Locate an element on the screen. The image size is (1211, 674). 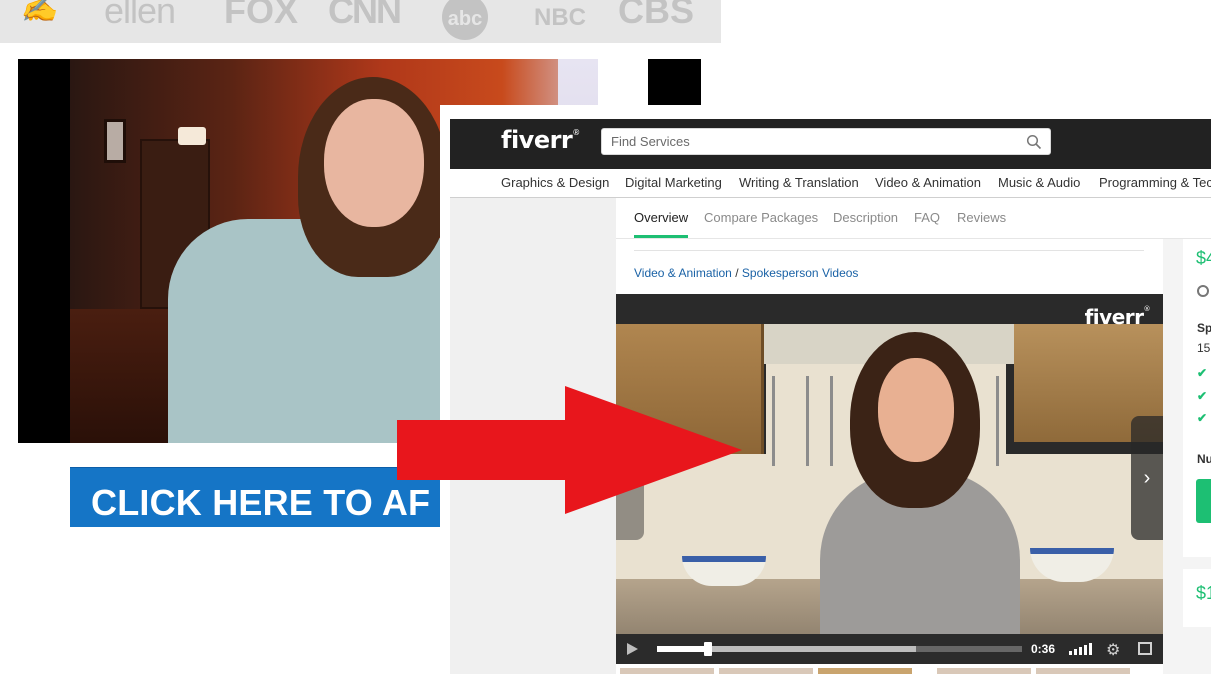
signature-logo: ✍ is located at coordinates (39, 12).